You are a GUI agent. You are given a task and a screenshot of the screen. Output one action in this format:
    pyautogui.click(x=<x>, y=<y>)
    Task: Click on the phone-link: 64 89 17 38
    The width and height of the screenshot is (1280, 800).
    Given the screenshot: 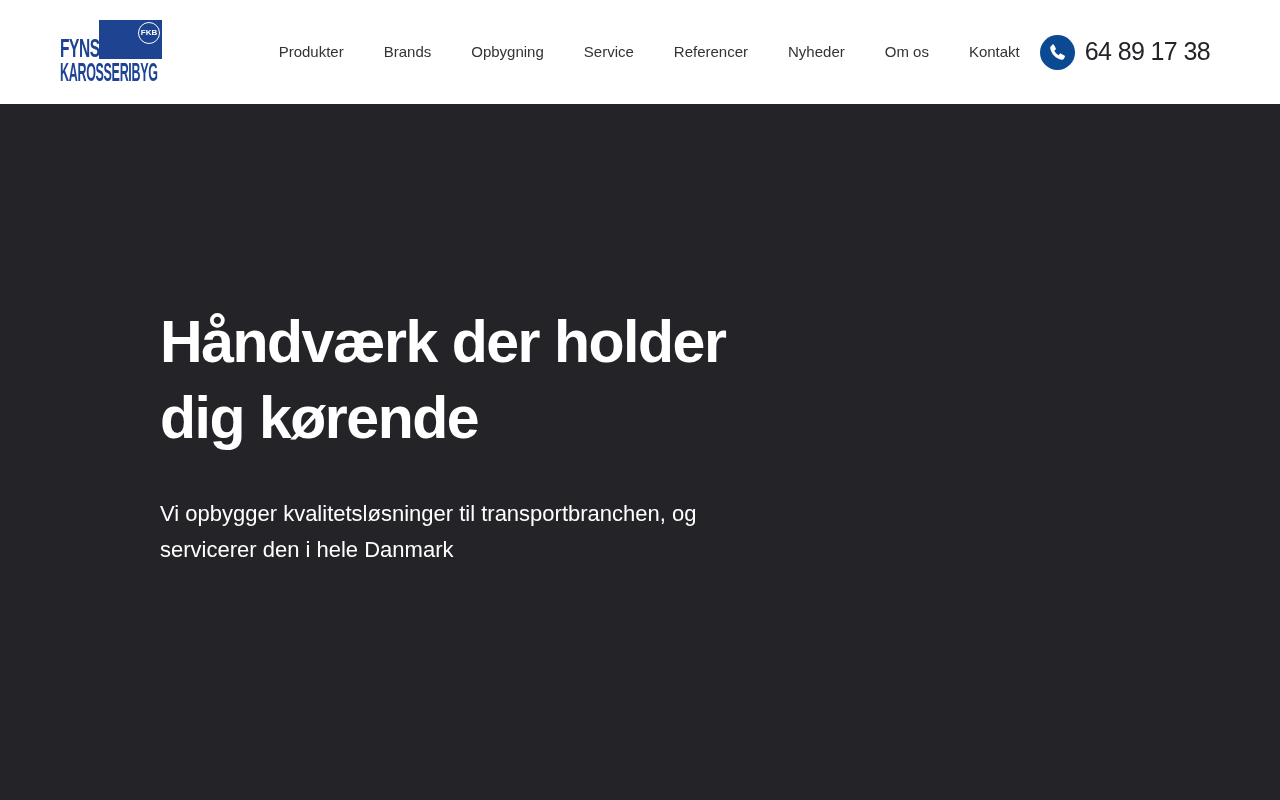 What is the action you would take?
    pyautogui.click(x=1147, y=52)
    